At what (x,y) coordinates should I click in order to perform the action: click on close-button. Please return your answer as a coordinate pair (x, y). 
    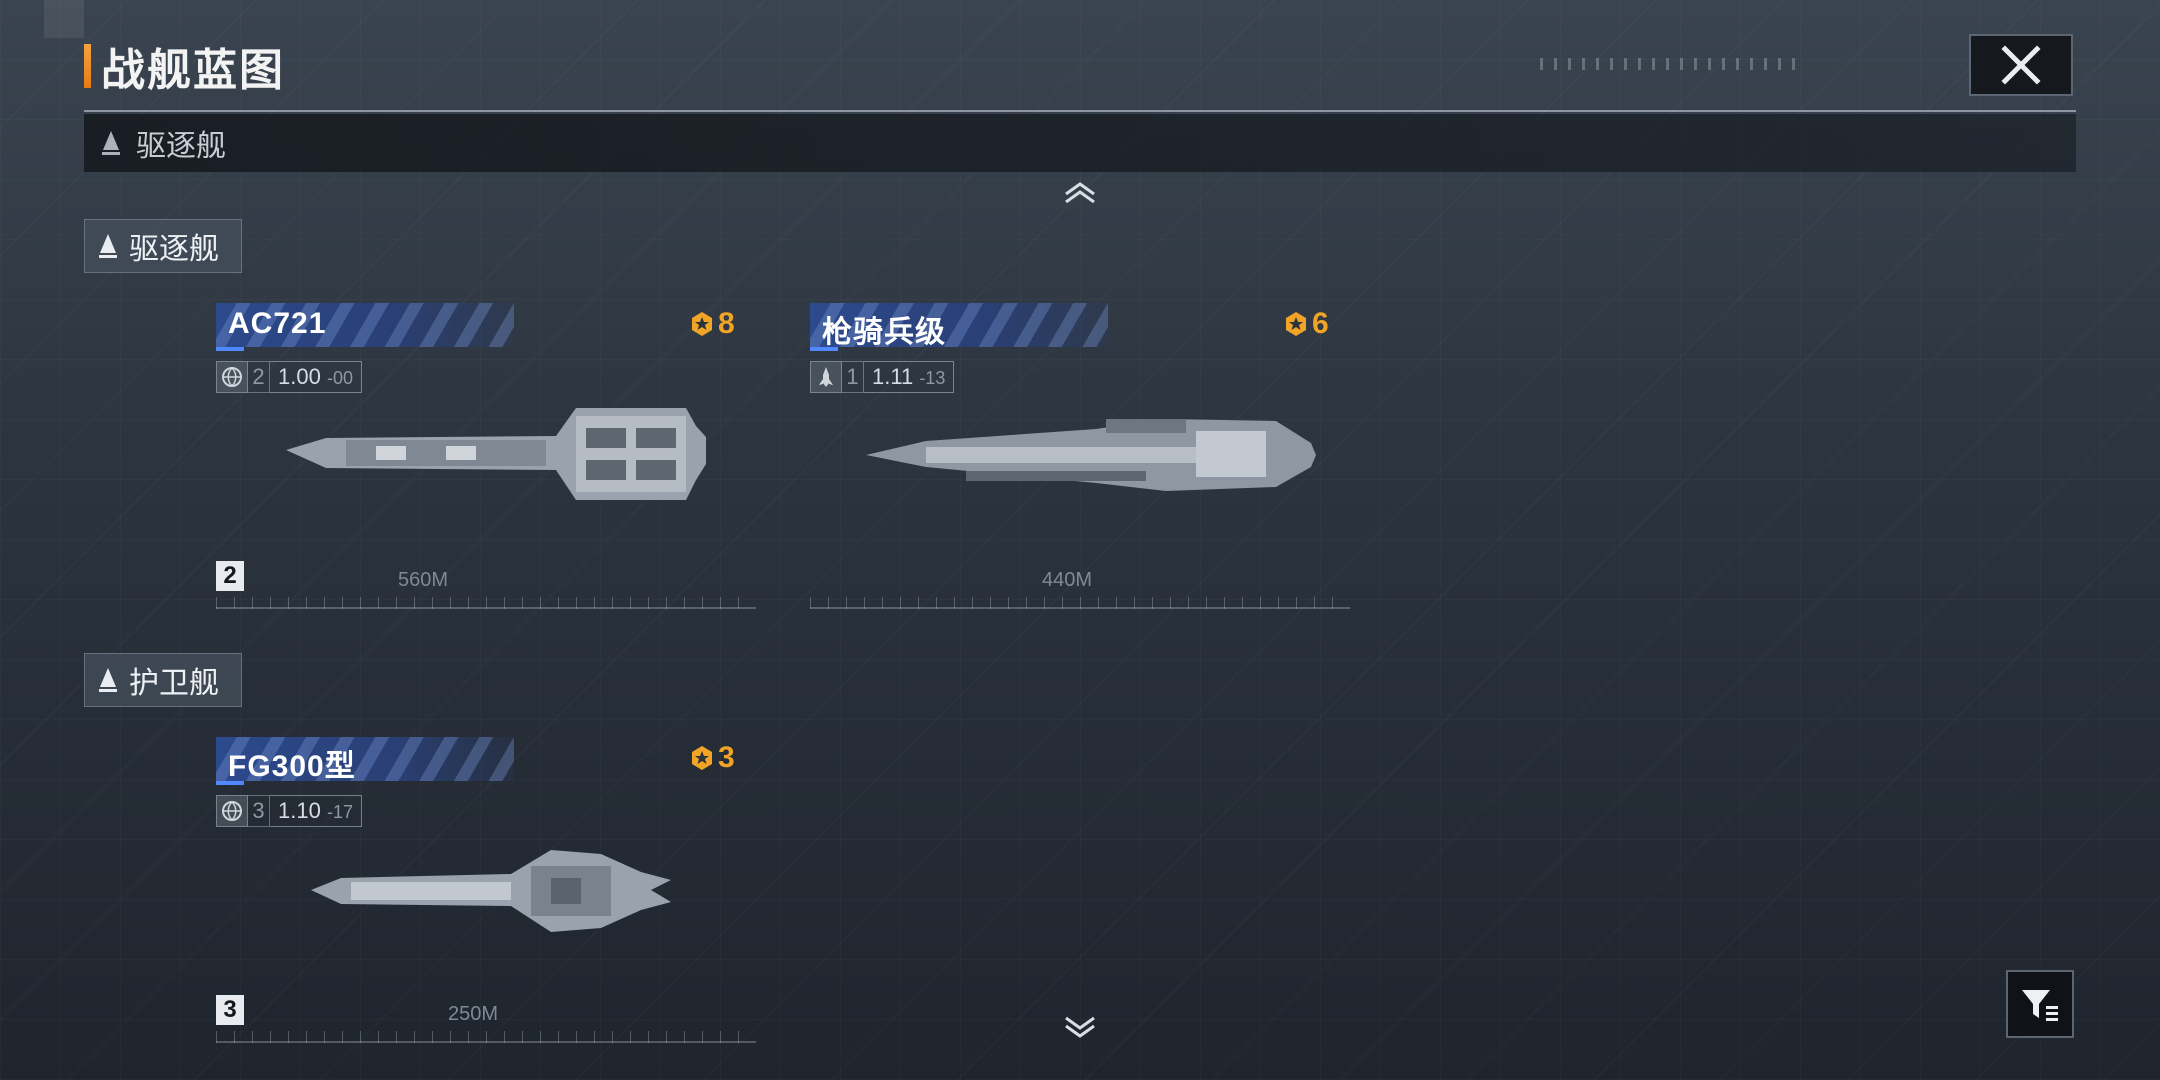
    Looking at the image, I should click on (2021, 65).